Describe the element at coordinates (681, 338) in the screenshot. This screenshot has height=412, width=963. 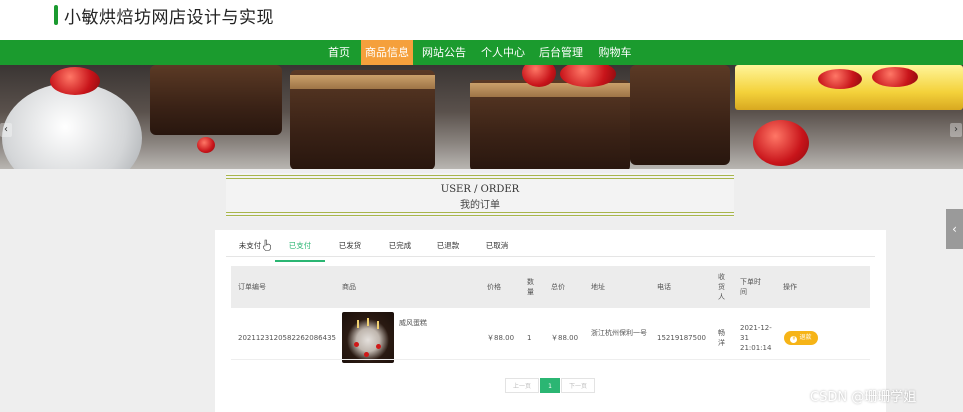
I see `phone-cell: 15219187500` at that location.